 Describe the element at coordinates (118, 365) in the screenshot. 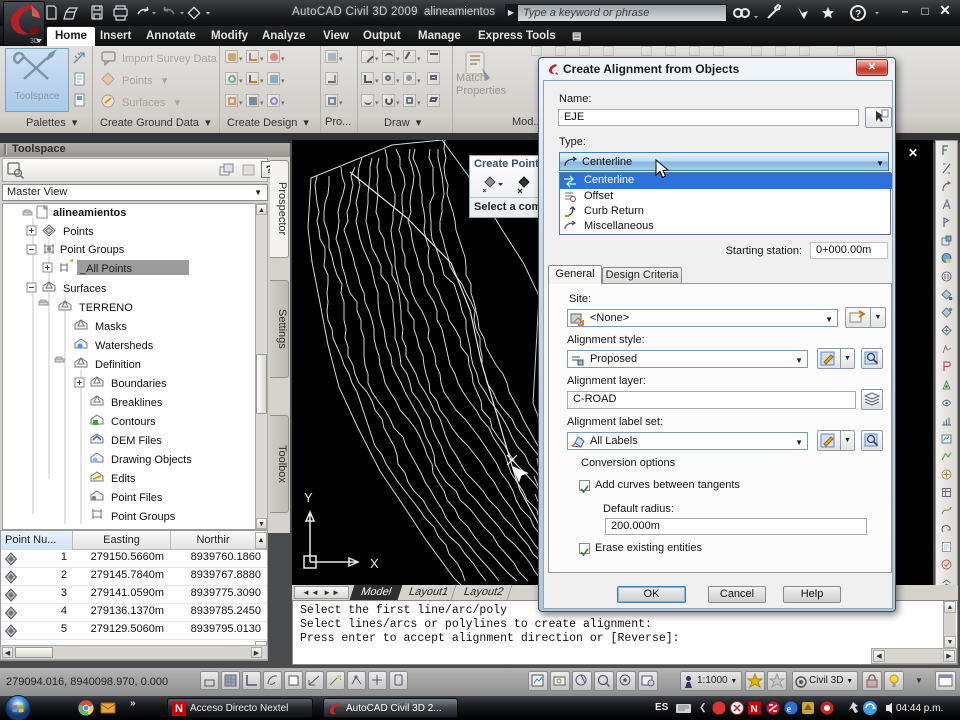

I see `svg-text: Definition` at that location.